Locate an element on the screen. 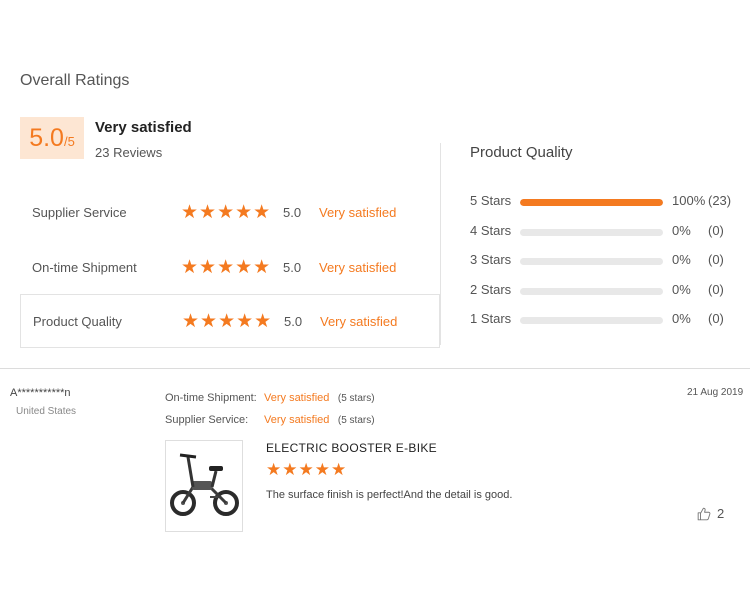 Image resolution: width=750 pixels, height=600 pixels. review-field-shipment-value: Very satisfied (5 stars) is located at coordinates (319, 397).